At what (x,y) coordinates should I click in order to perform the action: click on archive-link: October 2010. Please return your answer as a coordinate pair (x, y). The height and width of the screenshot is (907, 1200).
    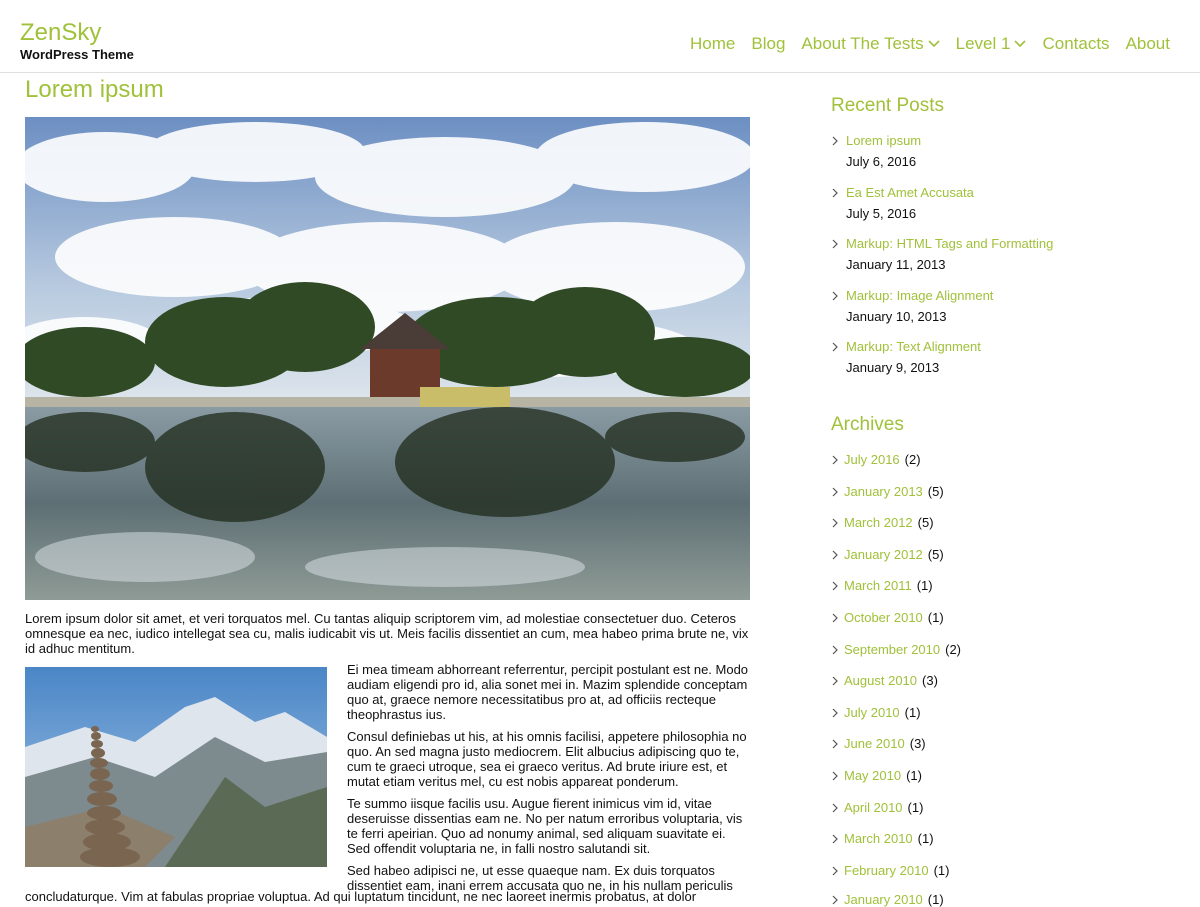
    Looking at the image, I should click on (883, 617).